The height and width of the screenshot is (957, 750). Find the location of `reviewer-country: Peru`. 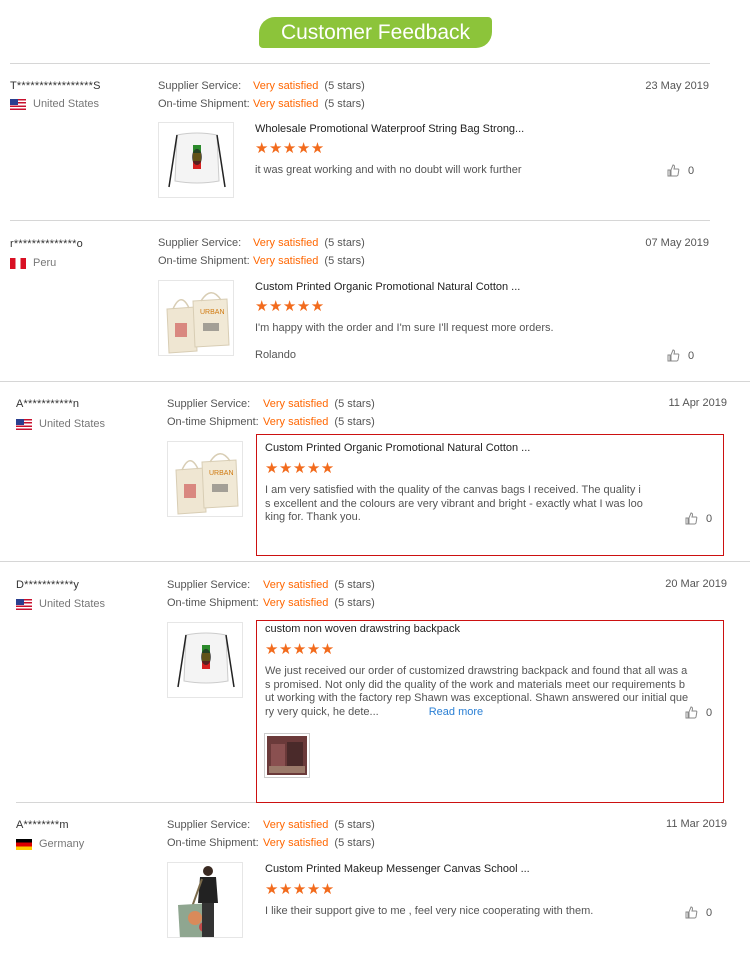

reviewer-country: Peru is located at coordinates (33, 263).